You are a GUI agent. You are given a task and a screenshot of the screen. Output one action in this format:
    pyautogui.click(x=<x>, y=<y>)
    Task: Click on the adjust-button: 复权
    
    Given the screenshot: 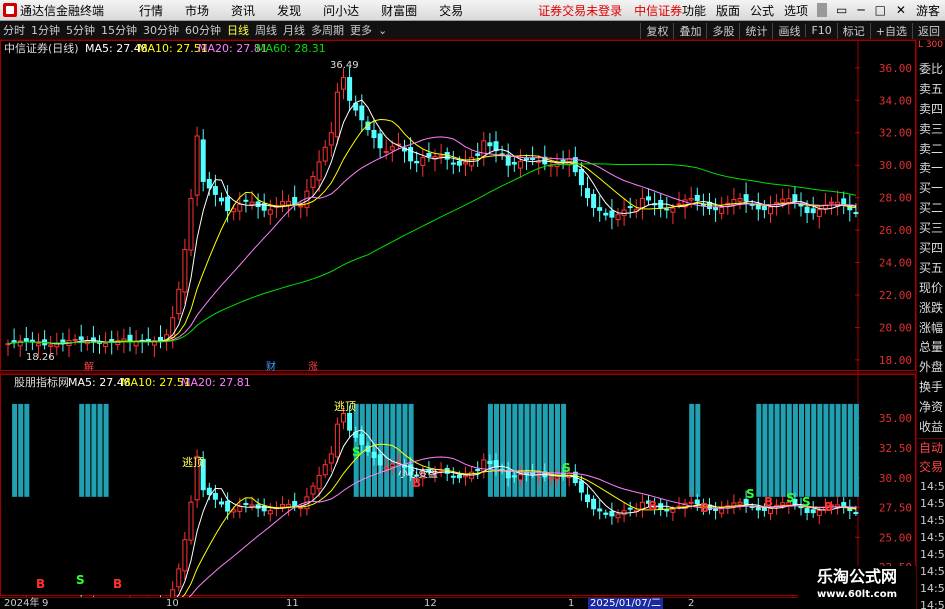 What is the action you would take?
    pyautogui.click(x=656, y=30)
    